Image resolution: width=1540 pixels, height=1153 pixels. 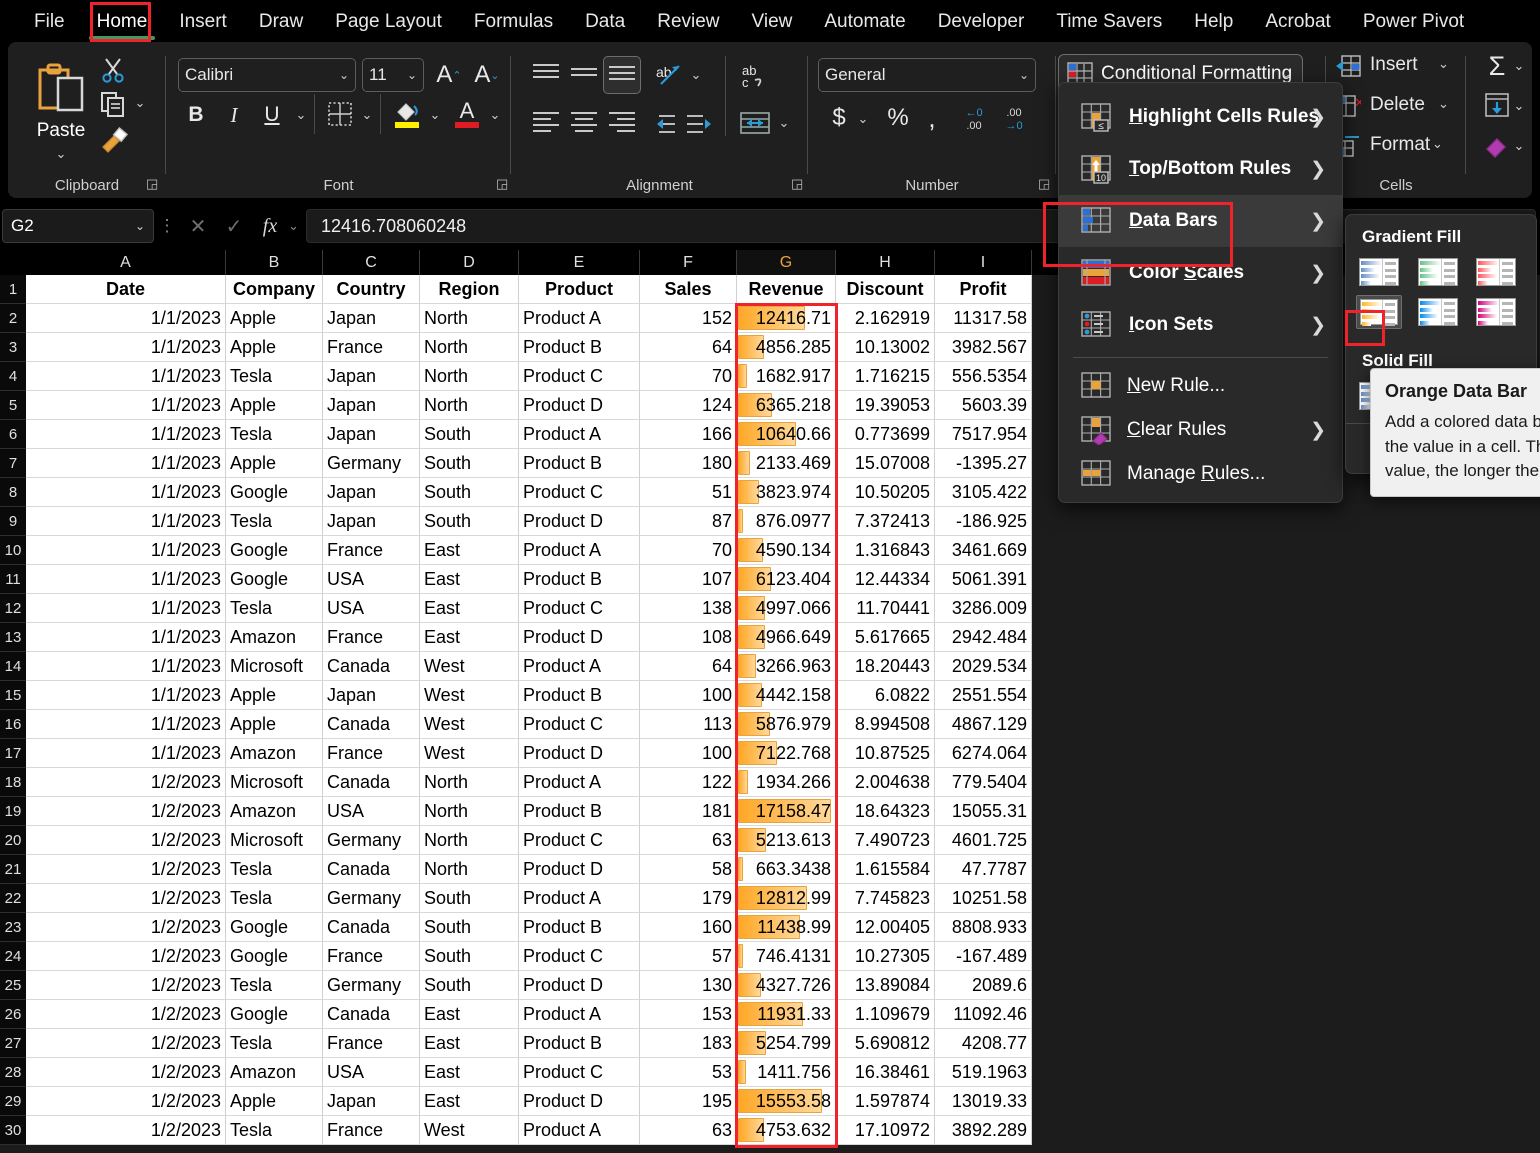 What do you see at coordinates (198, 226) in the screenshot?
I see `cancel-entry-icon: ✕` at bounding box center [198, 226].